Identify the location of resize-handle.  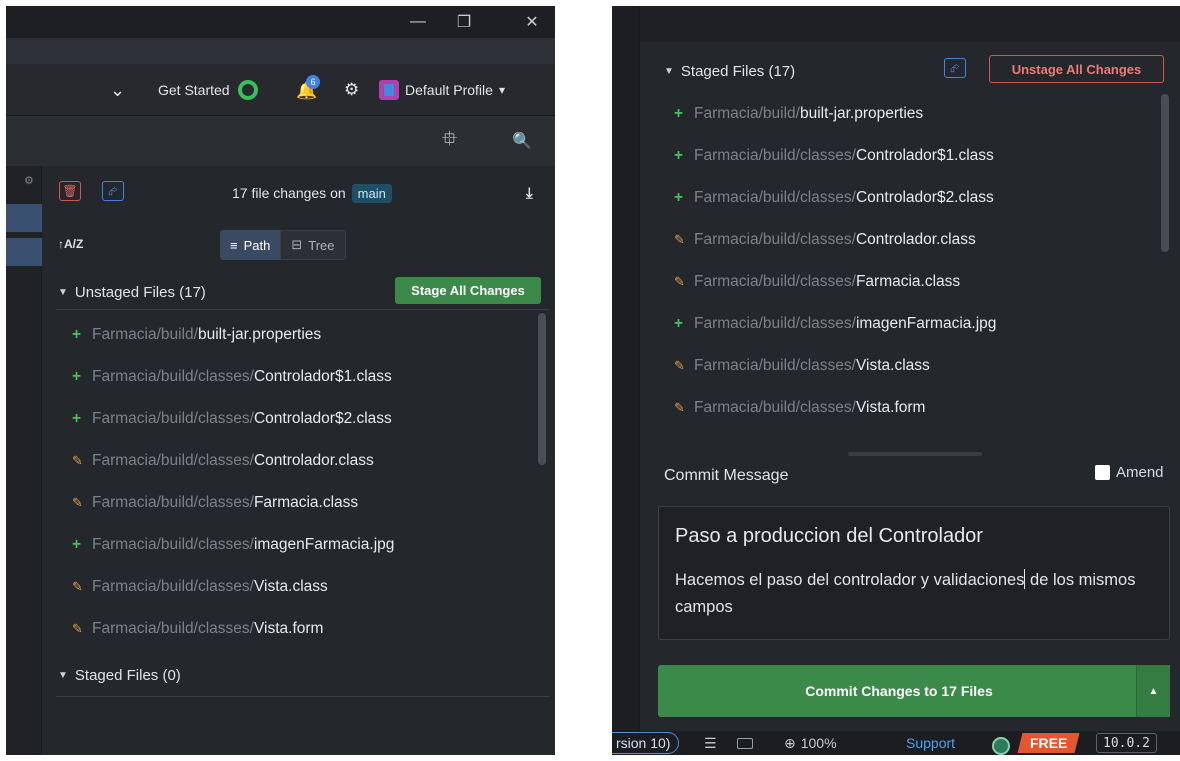
(915, 454).